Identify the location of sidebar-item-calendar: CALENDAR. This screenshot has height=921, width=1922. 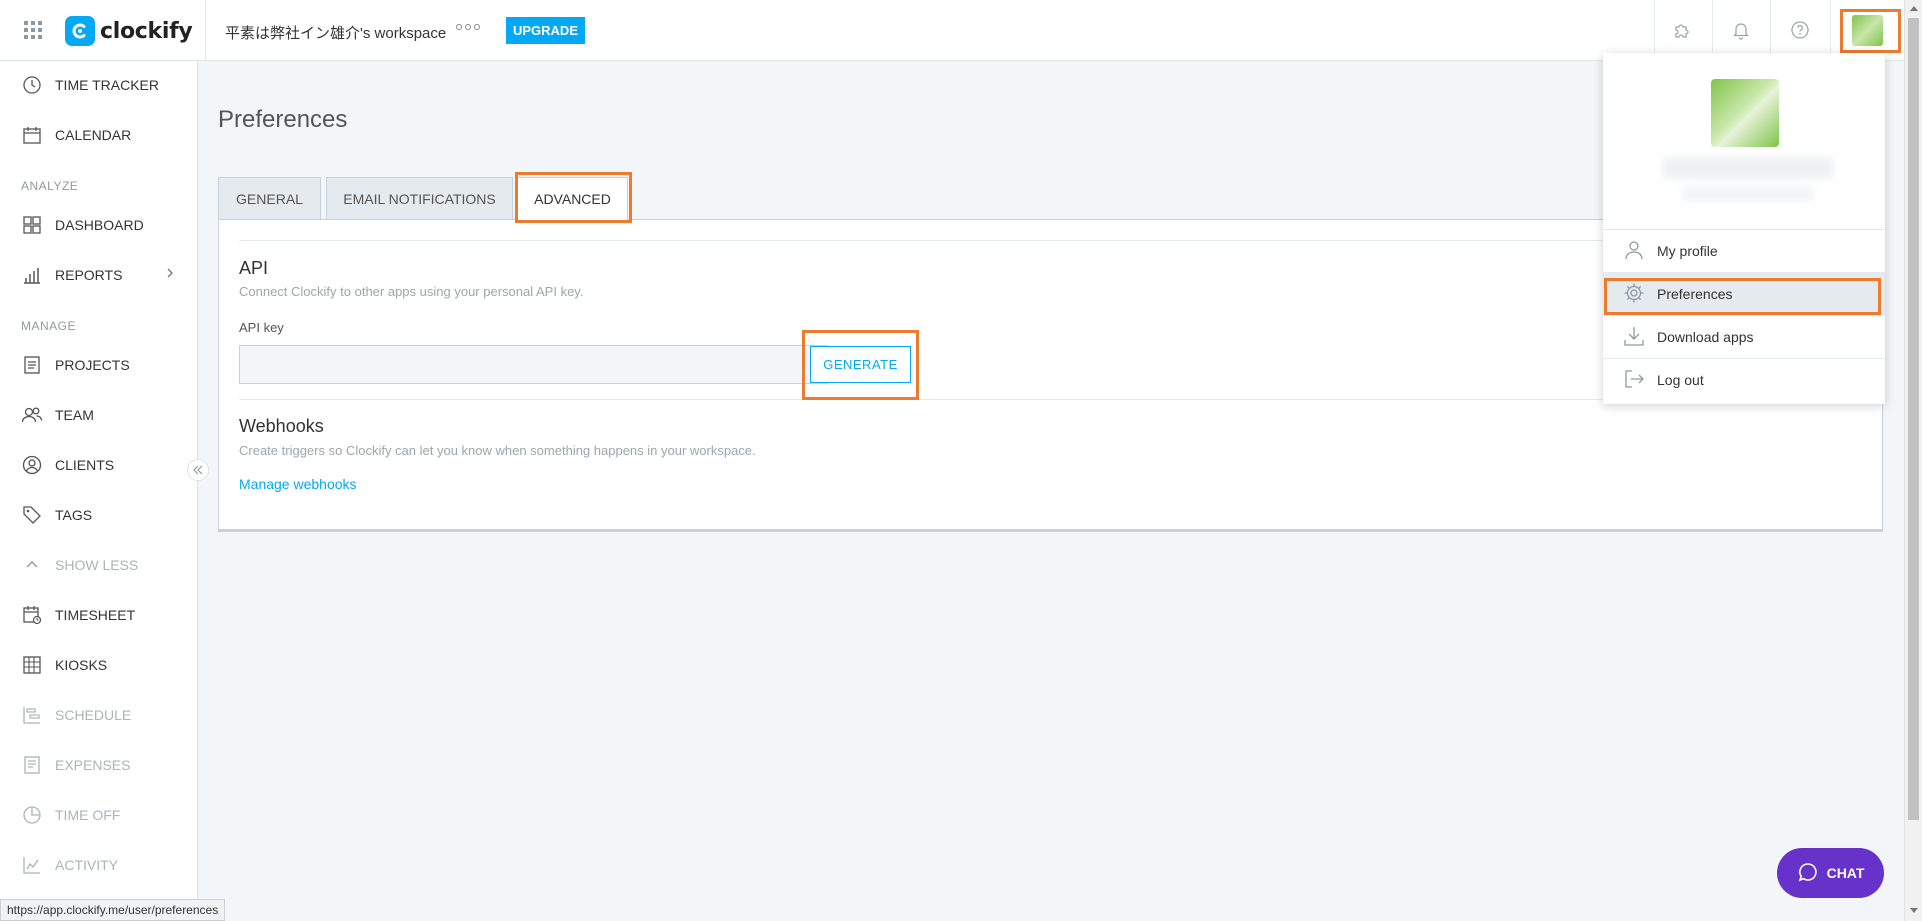
(98, 135).